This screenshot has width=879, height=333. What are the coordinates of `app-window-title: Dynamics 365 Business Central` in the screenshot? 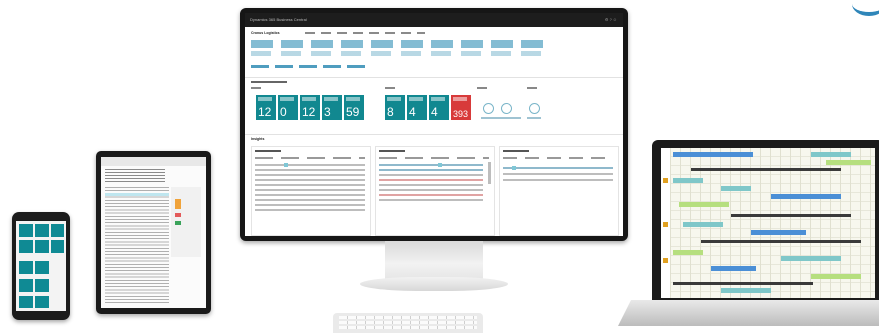 It's located at (278, 19).